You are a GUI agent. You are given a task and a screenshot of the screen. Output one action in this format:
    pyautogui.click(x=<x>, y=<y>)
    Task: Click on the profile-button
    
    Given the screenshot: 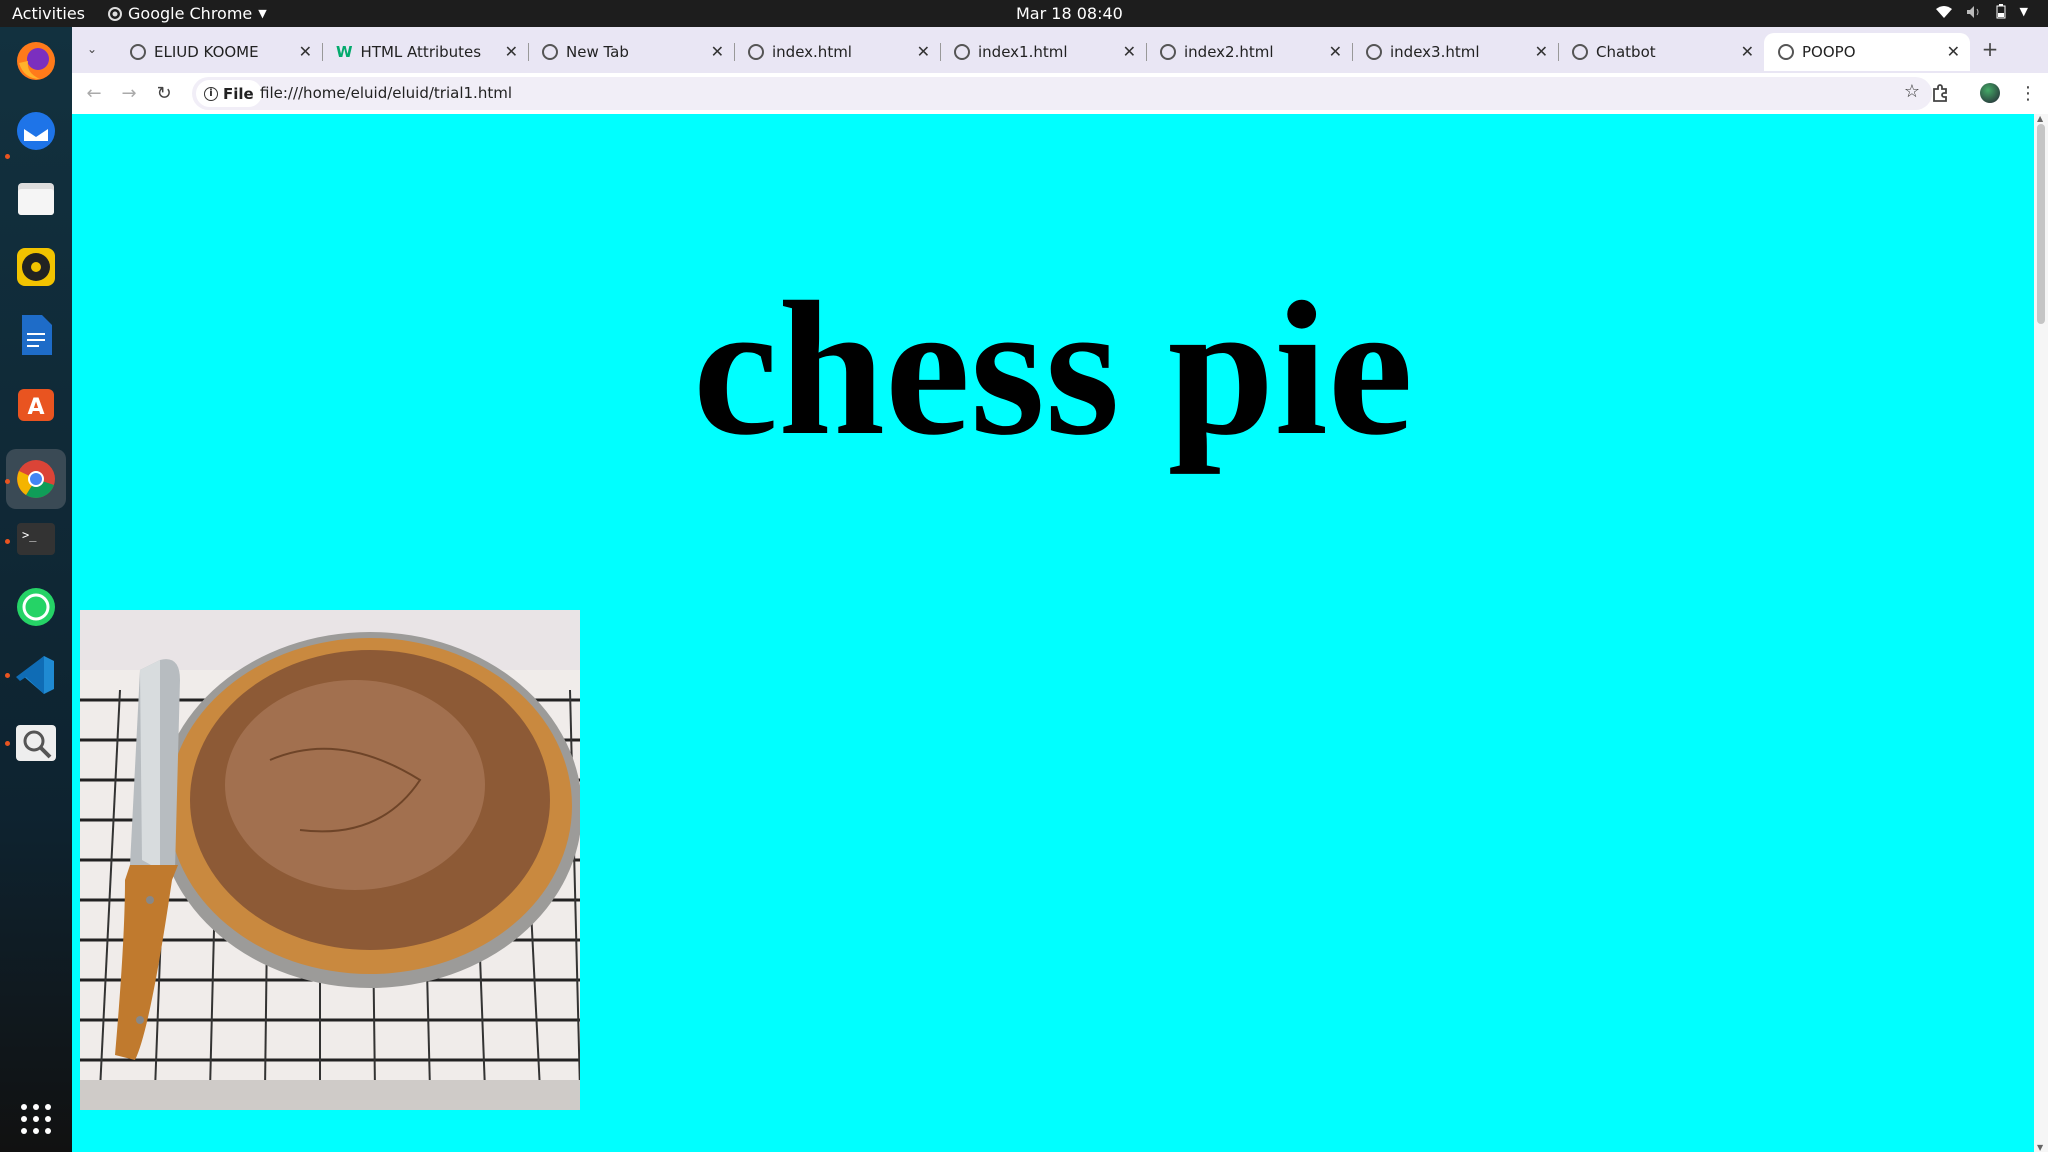 What is the action you would take?
    pyautogui.click(x=1990, y=93)
    